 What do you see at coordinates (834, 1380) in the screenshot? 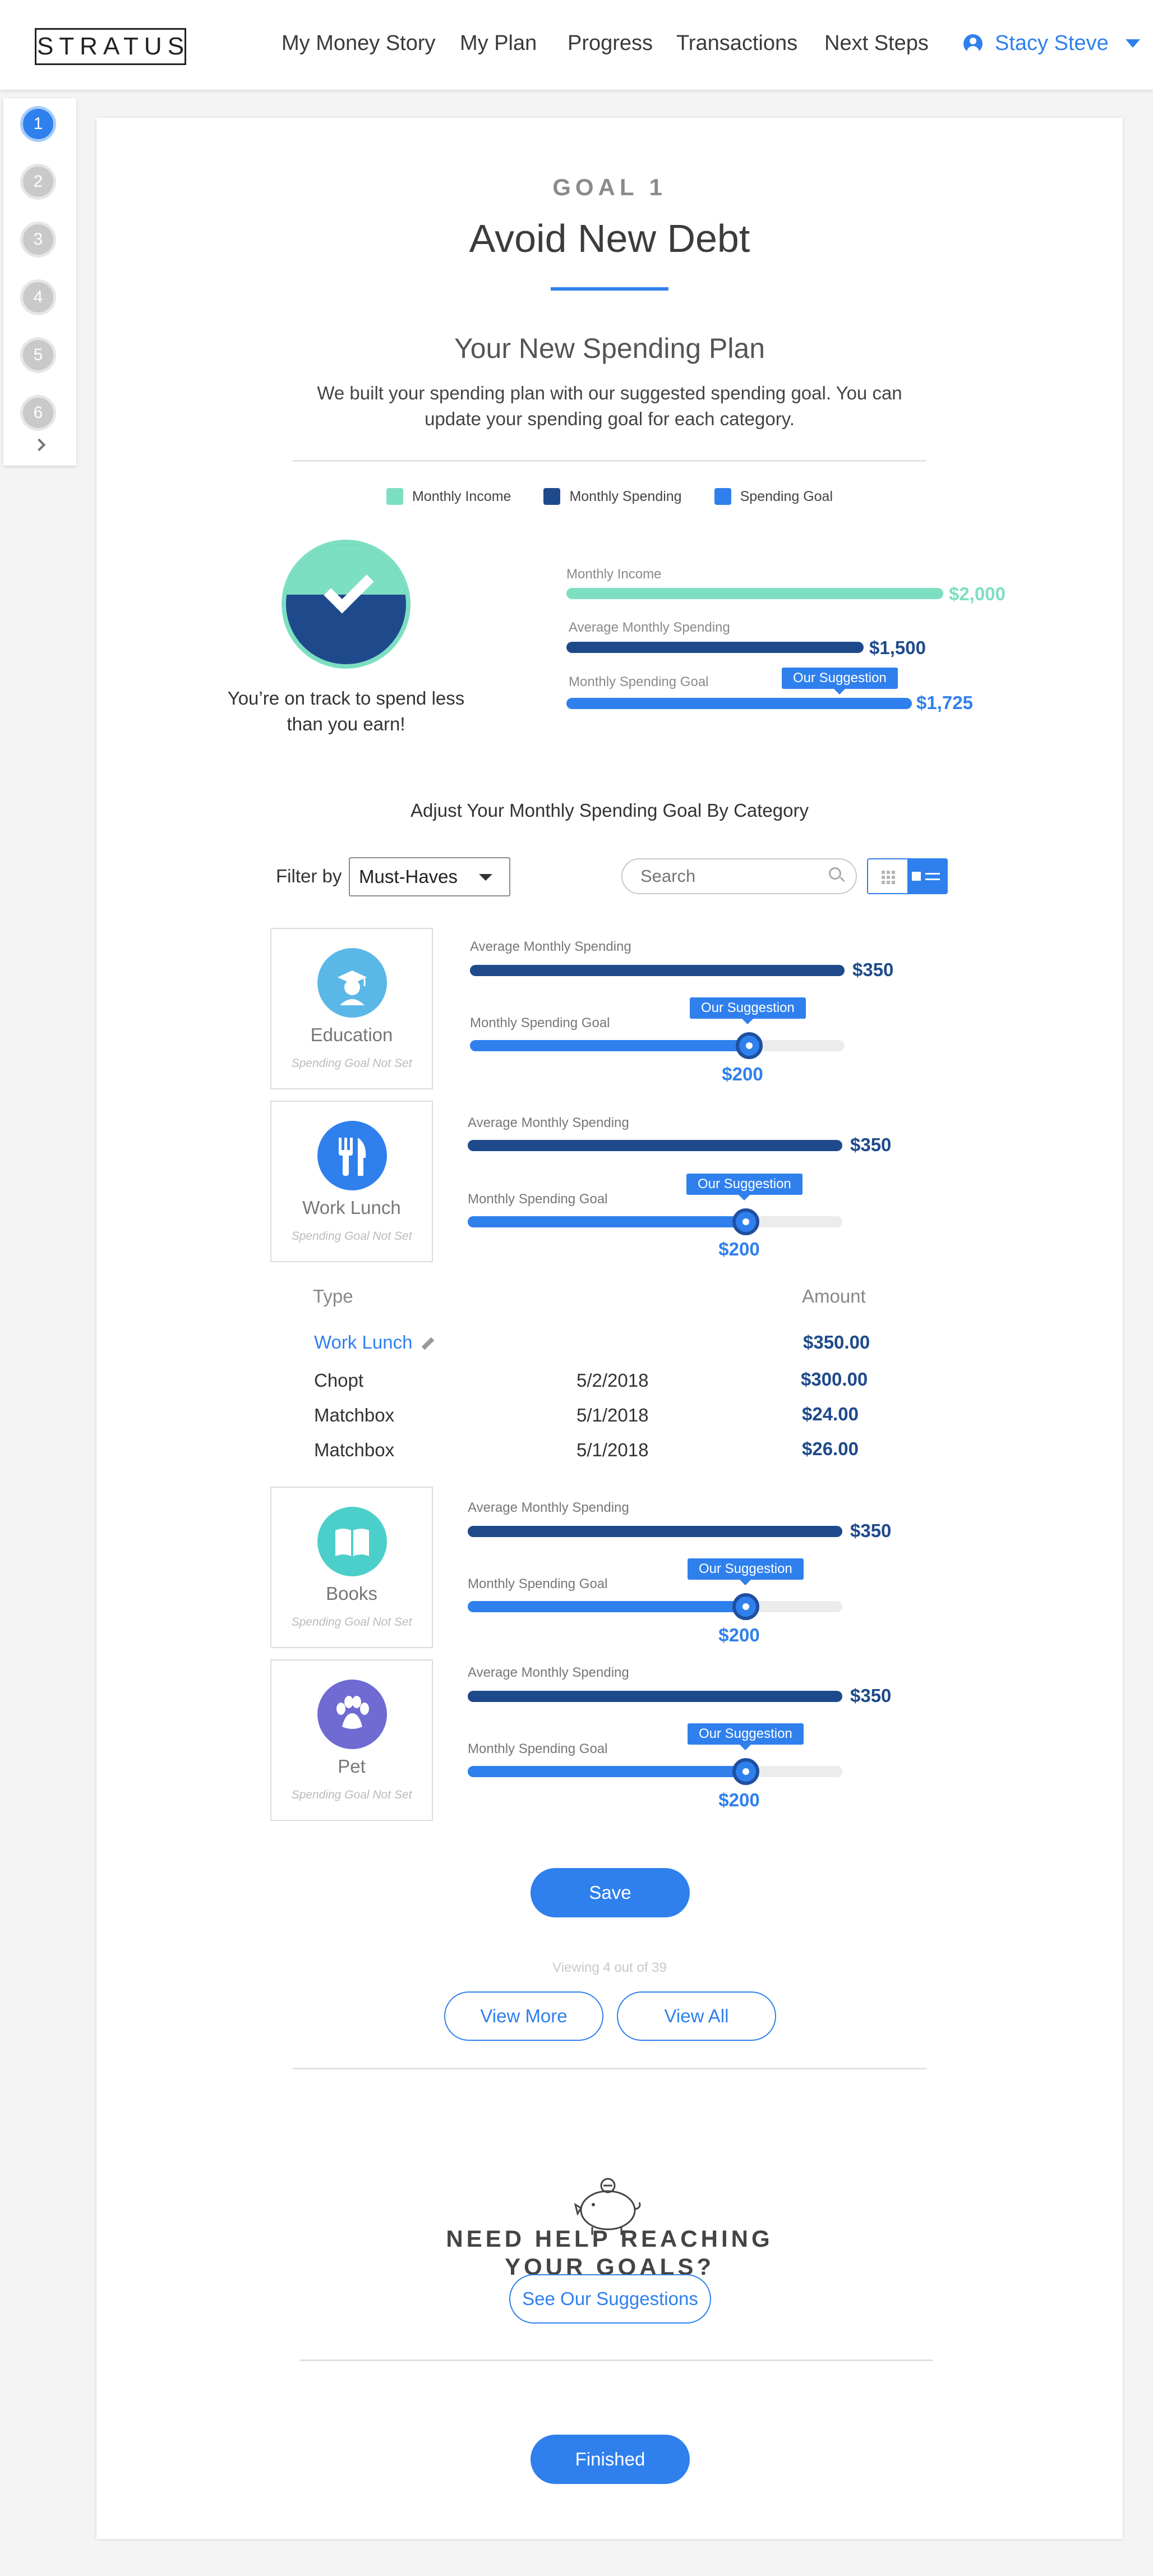
I see `tx-amount: $300.00` at bounding box center [834, 1380].